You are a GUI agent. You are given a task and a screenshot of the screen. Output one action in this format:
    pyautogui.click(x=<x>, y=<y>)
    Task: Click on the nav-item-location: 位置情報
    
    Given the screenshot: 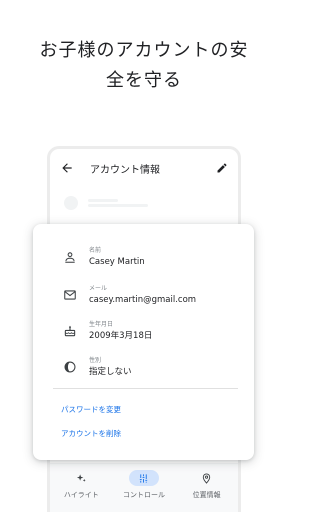 What is the action you would take?
    pyautogui.click(x=207, y=485)
    